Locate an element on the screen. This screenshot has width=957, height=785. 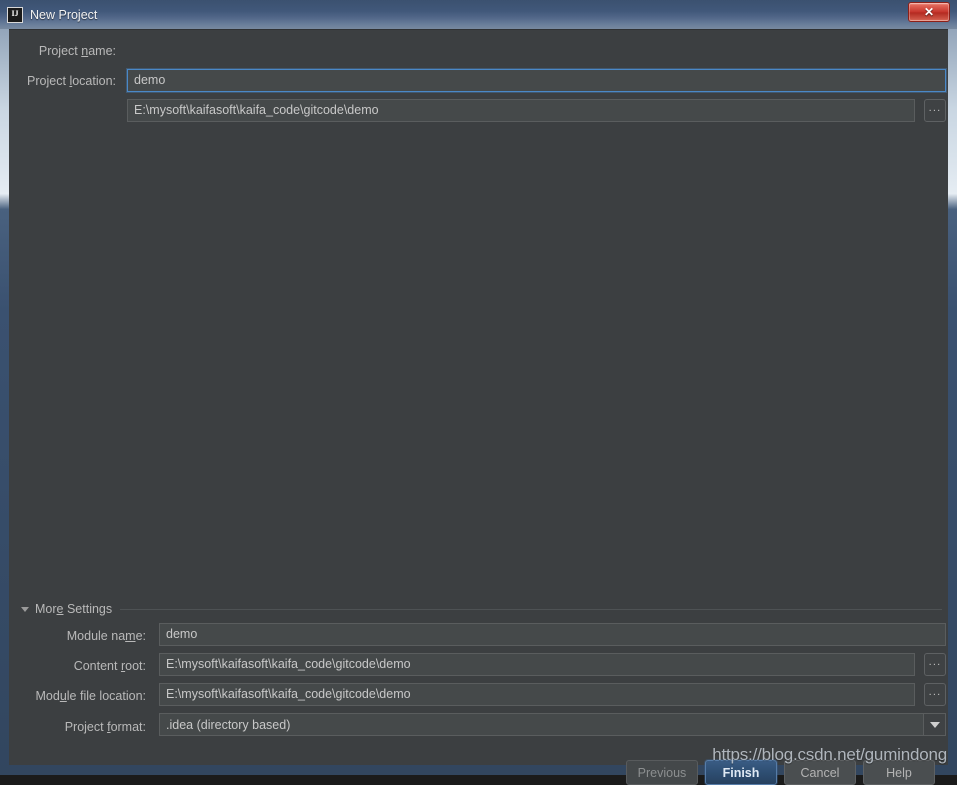
section-divider is located at coordinates (531, 609).